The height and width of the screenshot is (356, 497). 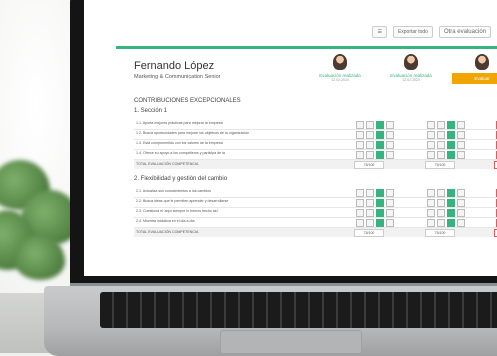 I want to click on section-title: 1. Sección 1, so click(x=151, y=111).